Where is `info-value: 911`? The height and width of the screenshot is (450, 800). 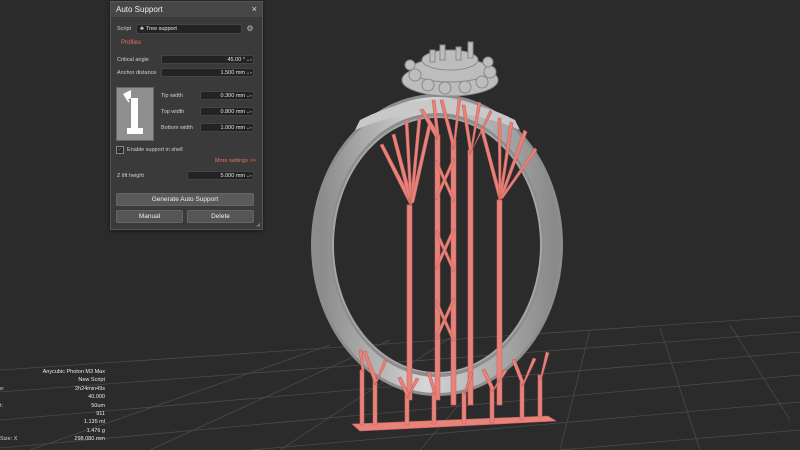 info-value: 911 is located at coordinates (100, 413).